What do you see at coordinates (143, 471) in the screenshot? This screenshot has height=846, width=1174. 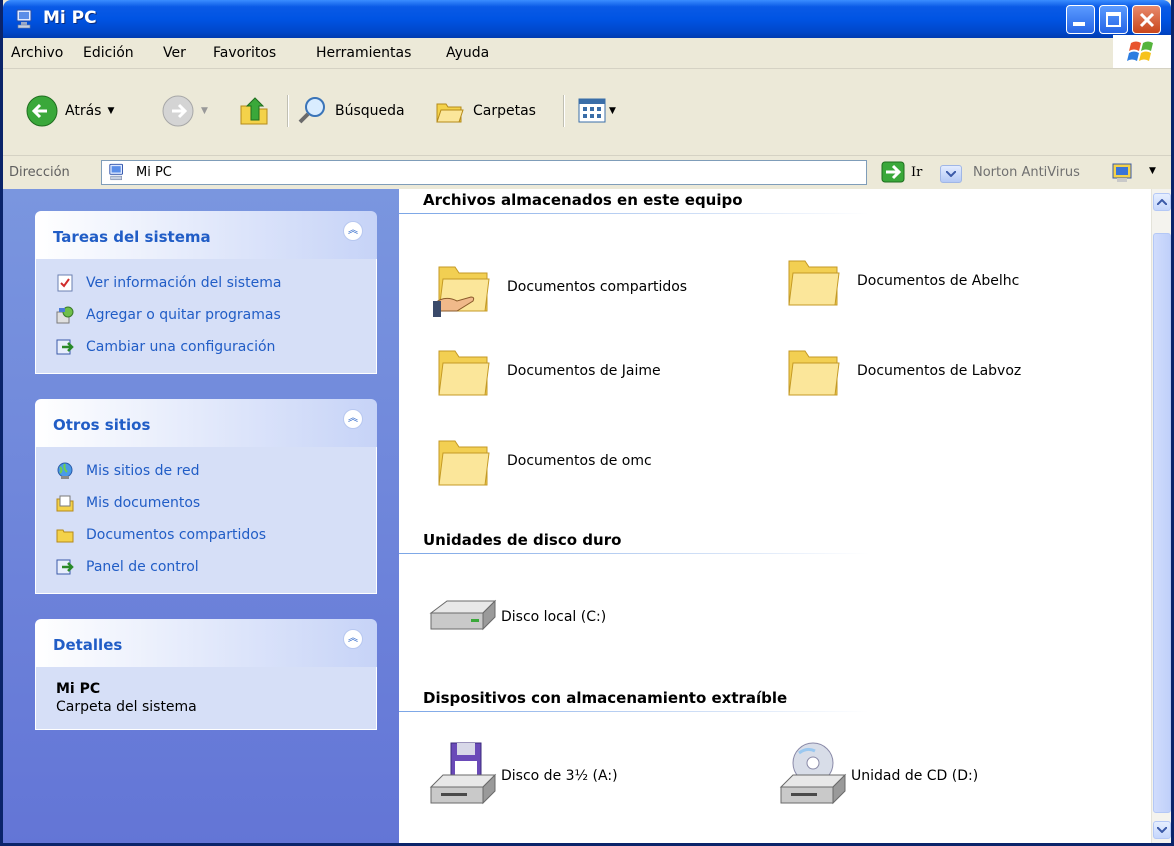 I see `place-label: Mis sitios de red` at bounding box center [143, 471].